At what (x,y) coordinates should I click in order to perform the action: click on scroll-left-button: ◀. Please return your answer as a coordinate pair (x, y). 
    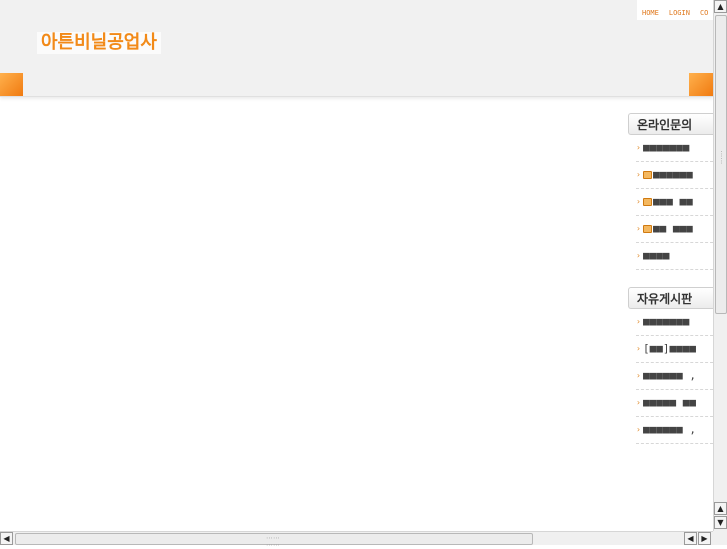
    Looking at the image, I should click on (6, 538).